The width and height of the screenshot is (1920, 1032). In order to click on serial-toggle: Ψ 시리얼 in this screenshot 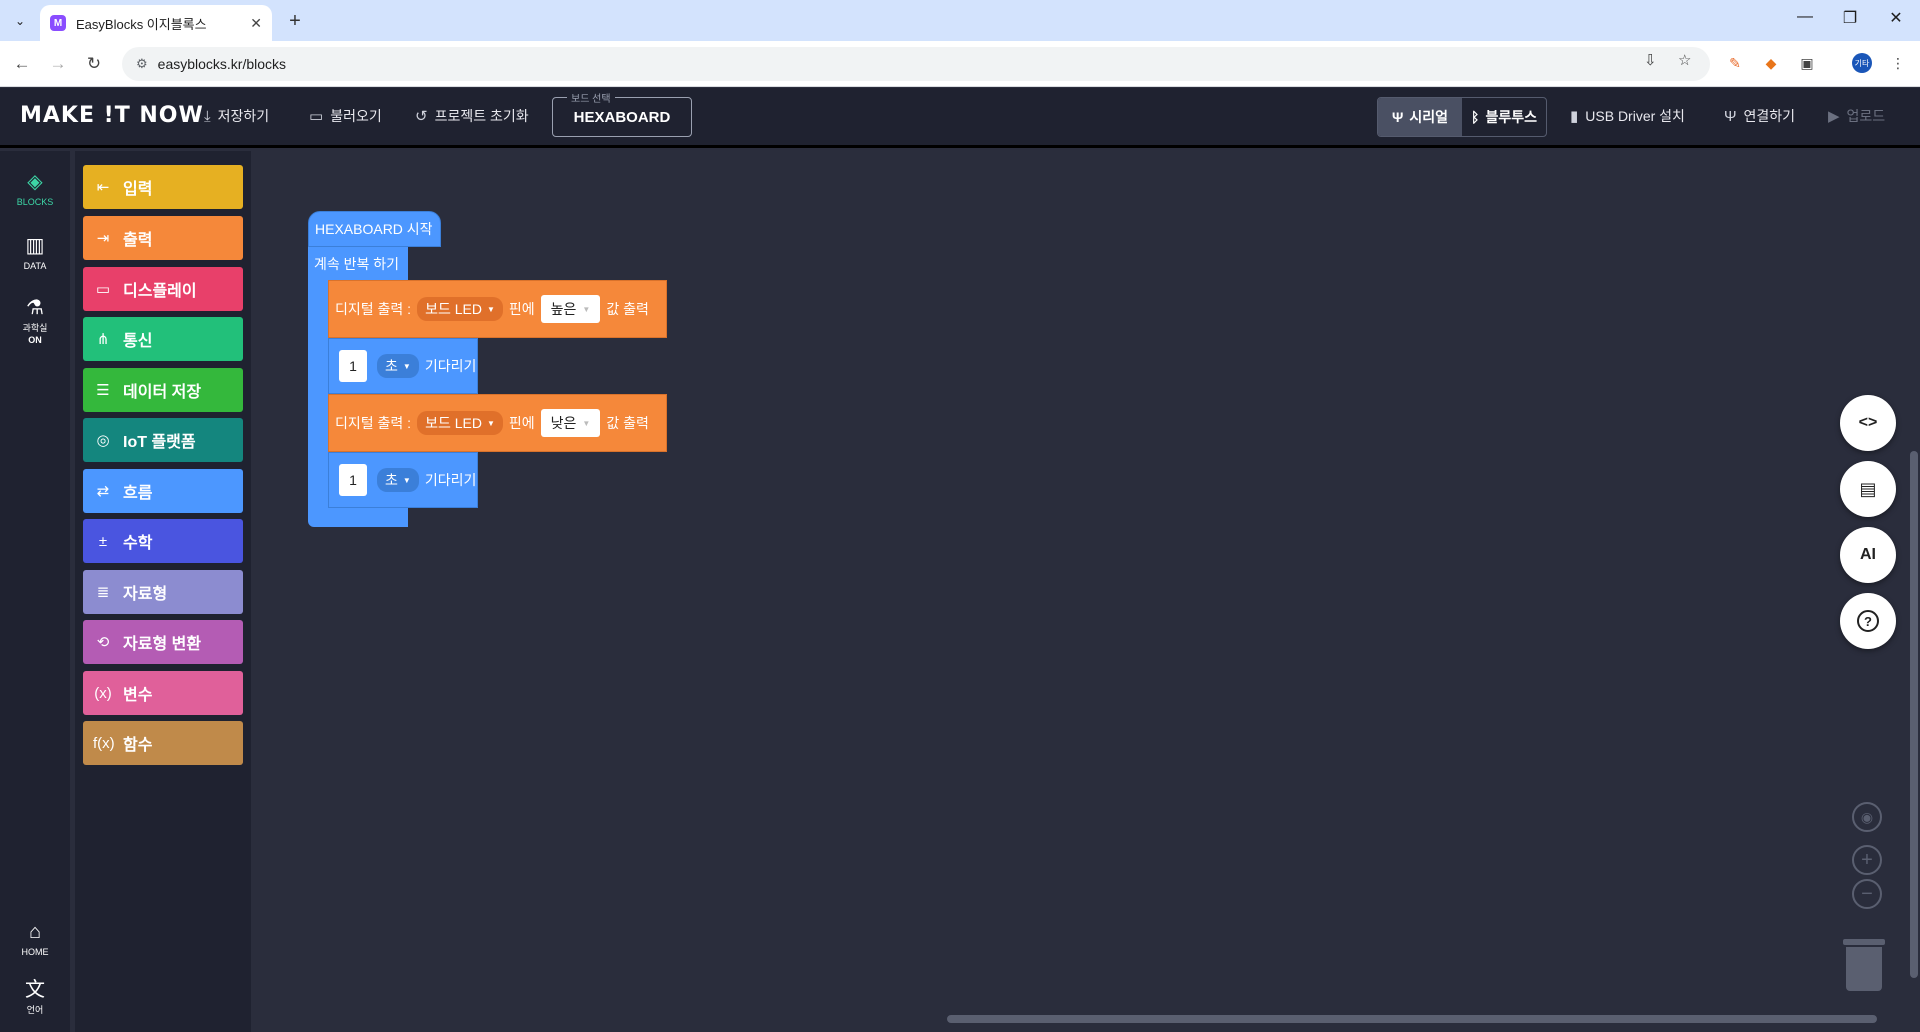, I will do `click(1420, 117)`.